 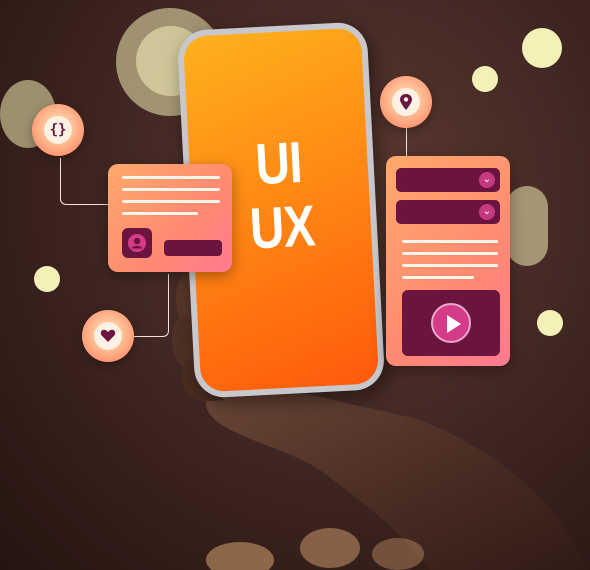 I want to click on heart-icon, so click(x=108, y=336).